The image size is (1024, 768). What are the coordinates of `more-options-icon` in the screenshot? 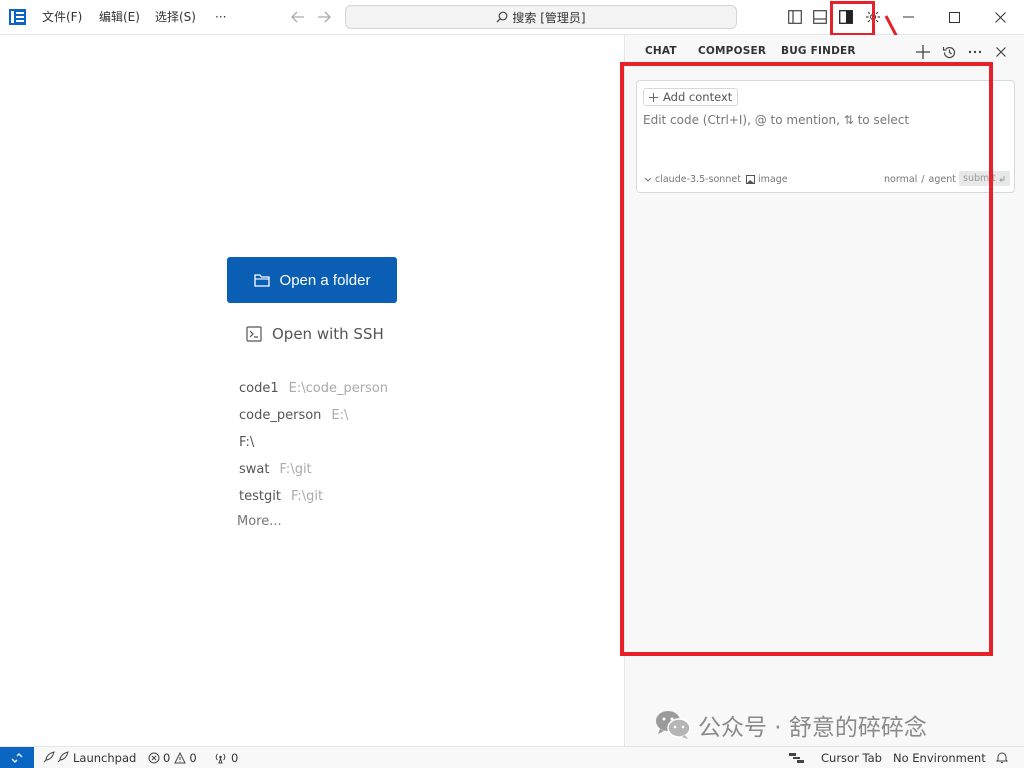 It's located at (975, 52).